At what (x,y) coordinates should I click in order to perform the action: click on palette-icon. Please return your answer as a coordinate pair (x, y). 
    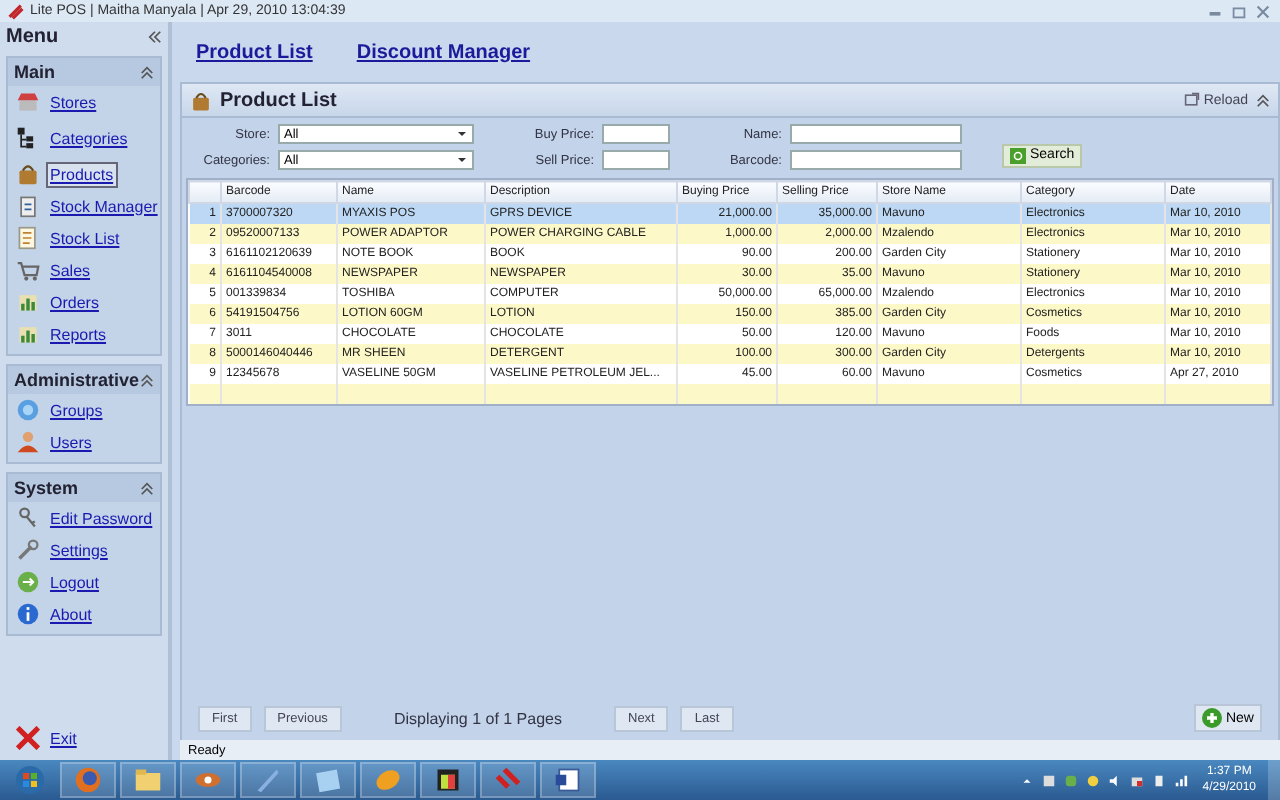
    Looking at the image, I should click on (448, 780).